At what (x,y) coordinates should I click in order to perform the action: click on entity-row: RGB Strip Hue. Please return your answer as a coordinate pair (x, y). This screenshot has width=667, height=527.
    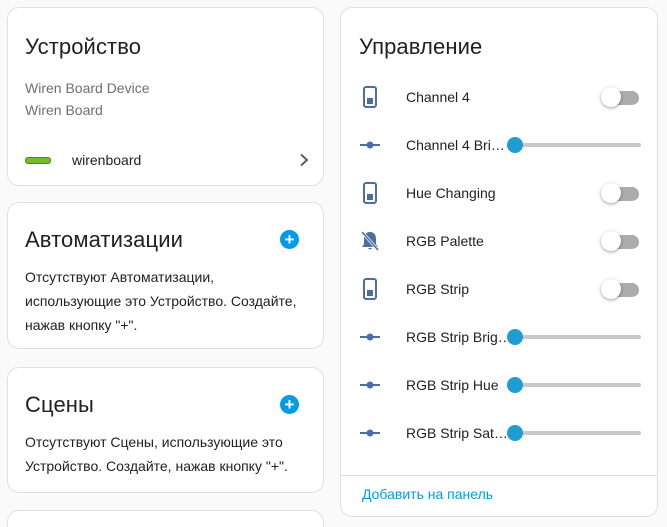
    Looking at the image, I should click on (500, 385).